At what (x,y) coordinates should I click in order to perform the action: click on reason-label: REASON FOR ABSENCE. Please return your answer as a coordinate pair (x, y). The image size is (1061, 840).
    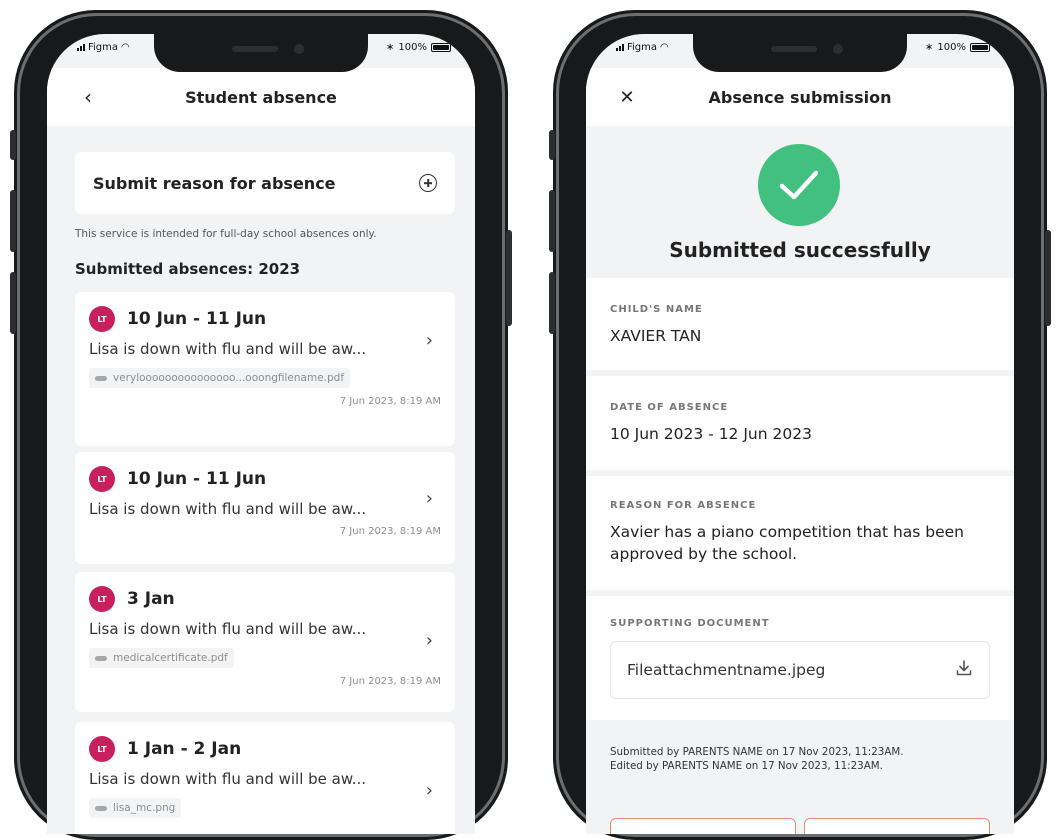
    Looking at the image, I should click on (683, 505).